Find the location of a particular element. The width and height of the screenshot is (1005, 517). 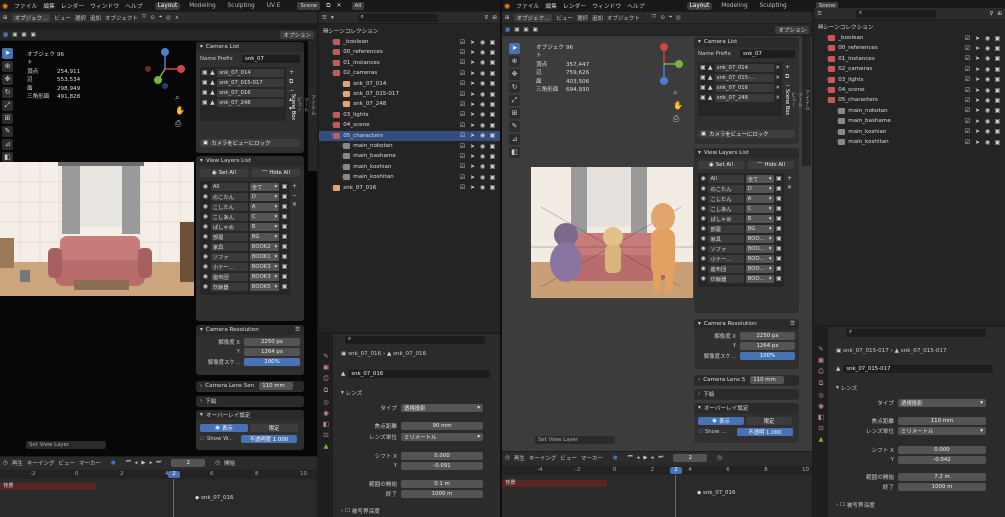

focal-field: 90 mm is located at coordinates (442, 426).